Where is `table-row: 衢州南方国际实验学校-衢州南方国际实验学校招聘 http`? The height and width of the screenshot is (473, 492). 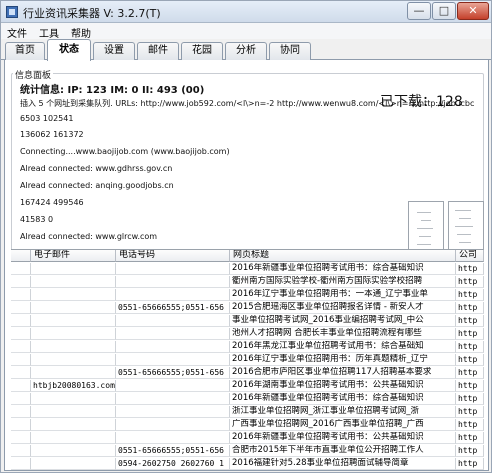 table-row: 衢州南方国际实验学校-衢州南方国际实验学校招聘 http is located at coordinates (247, 282).